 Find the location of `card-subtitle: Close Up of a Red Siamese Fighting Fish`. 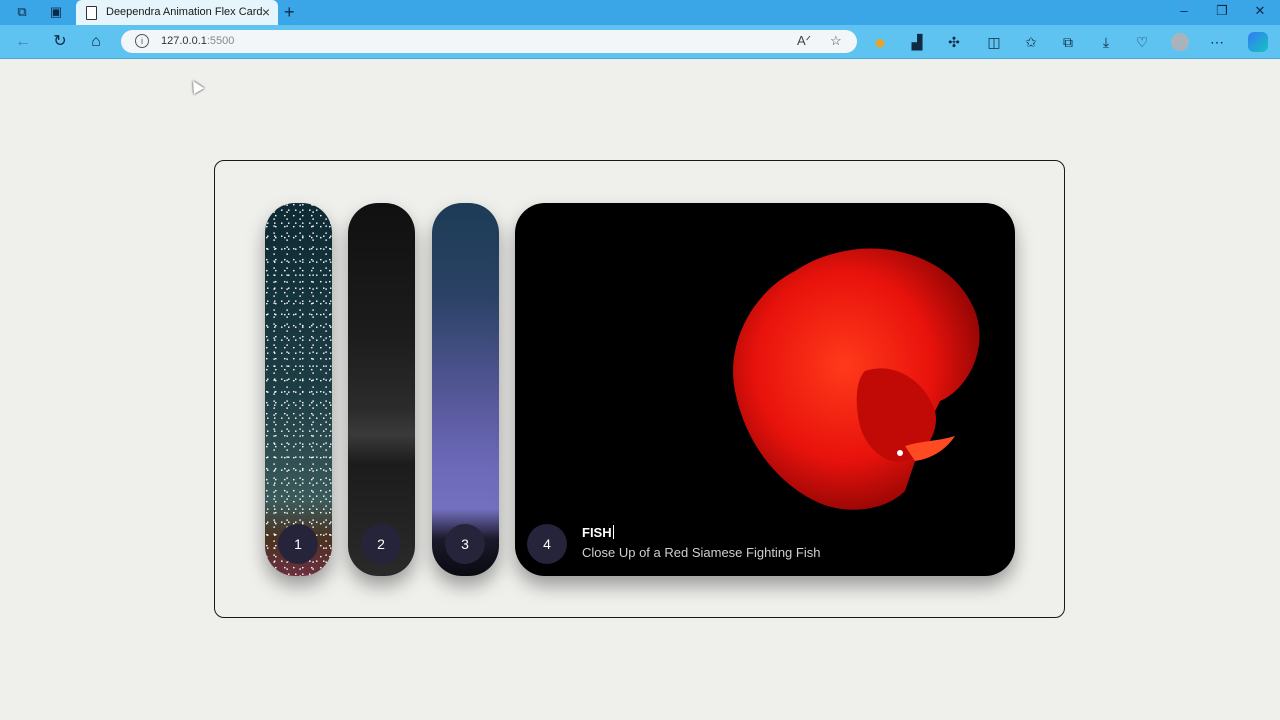

card-subtitle: Close Up of a Red Siamese Fighting Fish is located at coordinates (701, 552).